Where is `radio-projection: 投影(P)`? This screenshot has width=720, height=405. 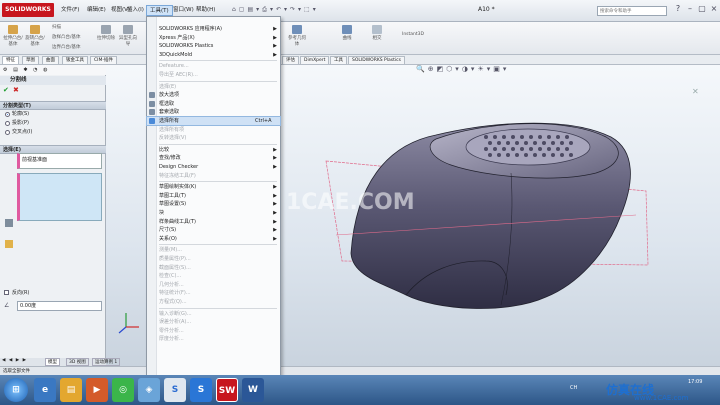
radio-projection: 投影(P) is located at coordinates (53, 123).